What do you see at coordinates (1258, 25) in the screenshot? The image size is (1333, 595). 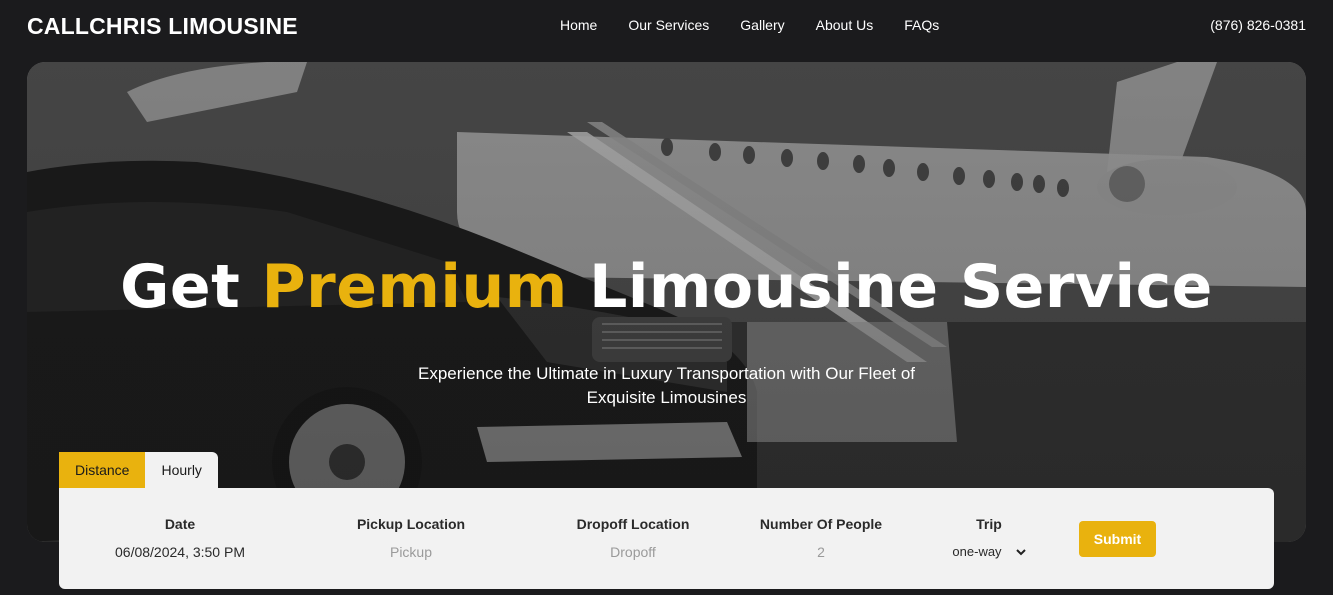 I see `phone-number: (876) 826-0381` at bounding box center [1258, 25].